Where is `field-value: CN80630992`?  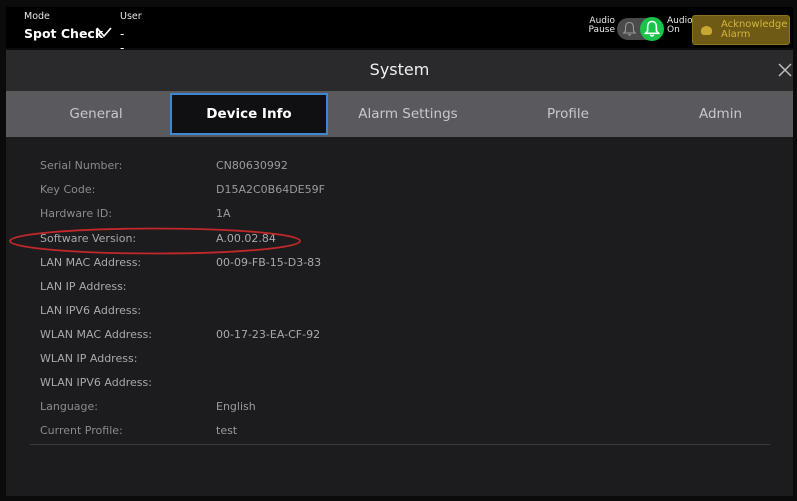
field-value: CN80630992 is located at coordinates (252, 165).